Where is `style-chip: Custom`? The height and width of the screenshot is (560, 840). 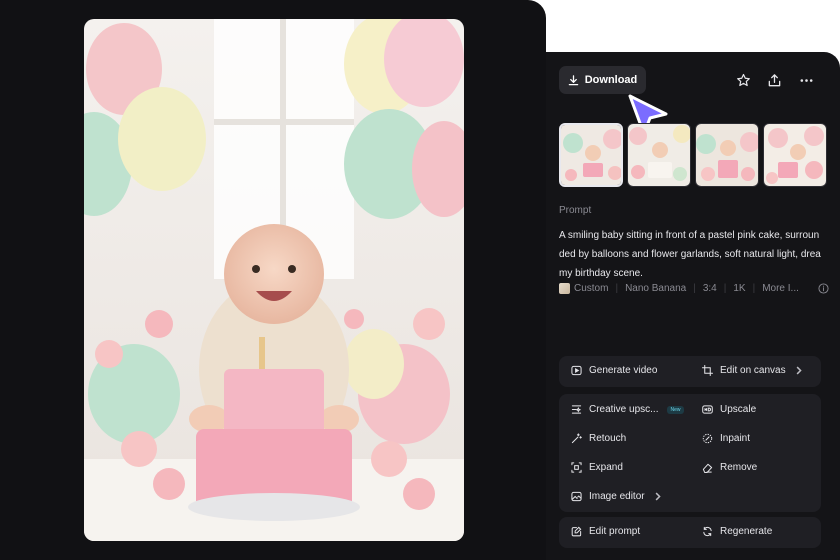
style-chip: Custom is located at coordinates (583, 288).